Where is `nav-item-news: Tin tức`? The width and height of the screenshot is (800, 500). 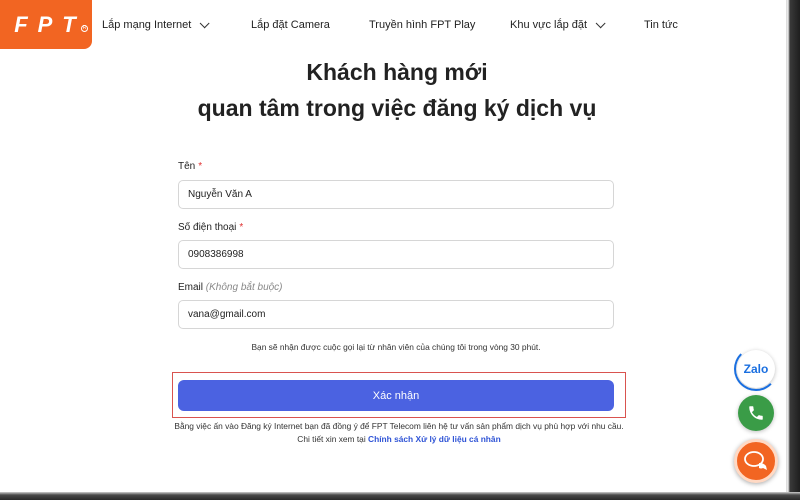 nav-item-news: Tin tức is located at coordinates (661, 25).